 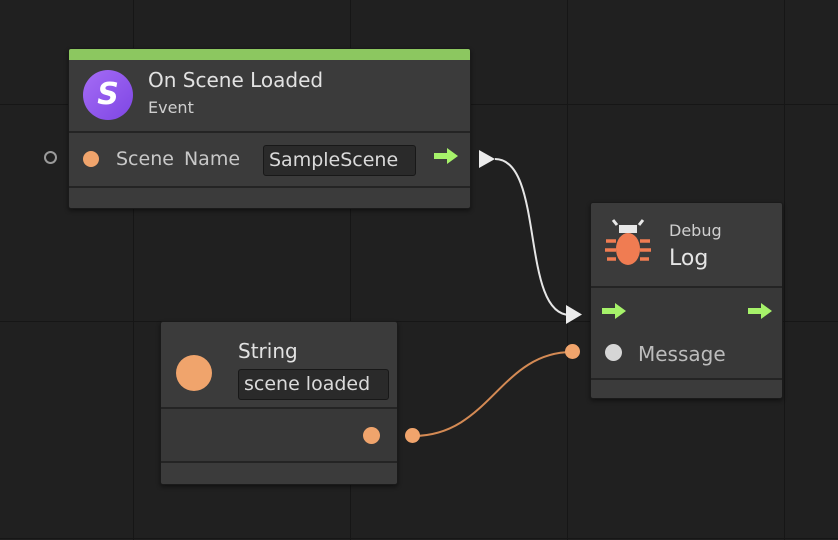 I want to click on message-input-port, so click(x=613, y=352).